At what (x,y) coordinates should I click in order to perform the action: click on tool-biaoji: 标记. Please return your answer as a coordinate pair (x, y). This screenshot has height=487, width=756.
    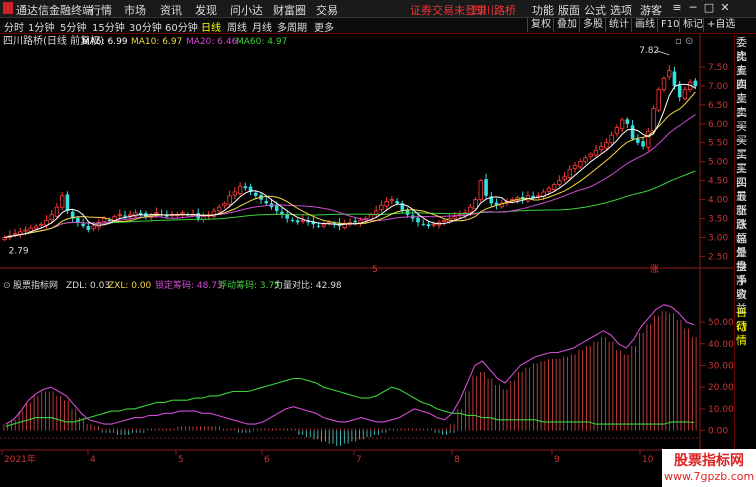
    Looking at the image, I should click on (692, 25).